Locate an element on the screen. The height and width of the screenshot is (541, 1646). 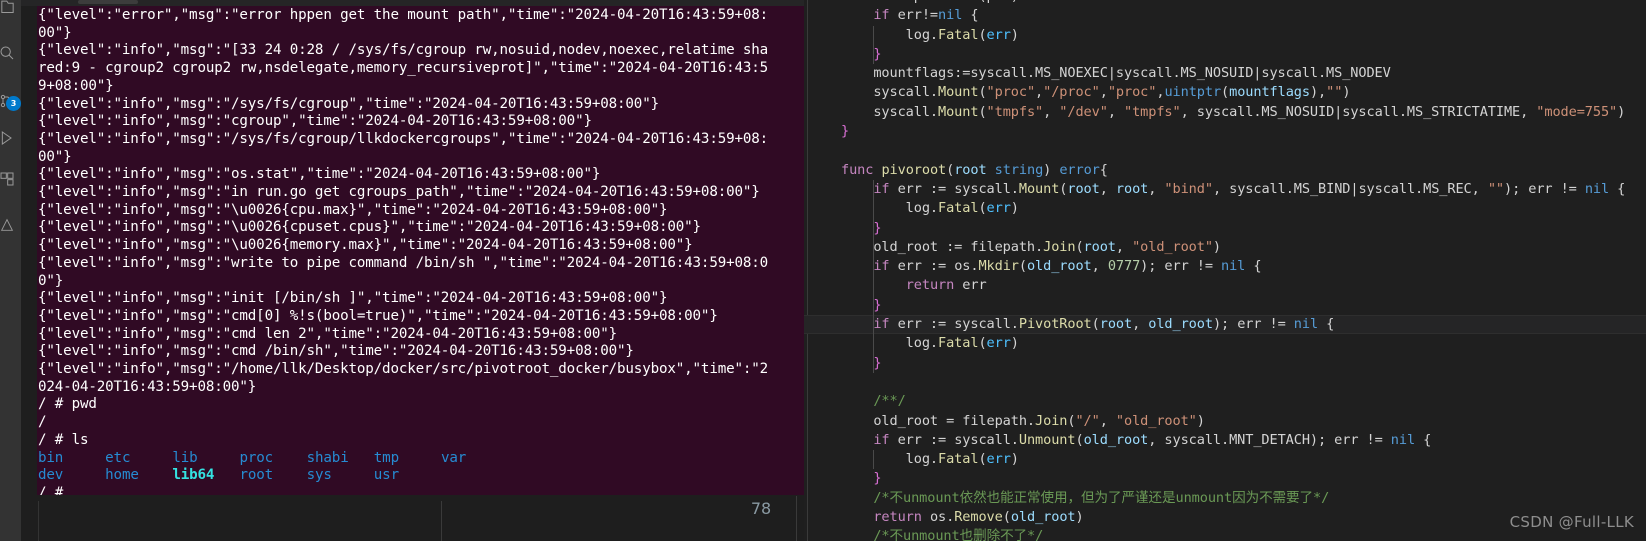
code-token: PivotRoot is located at coordinates (1055, 324).